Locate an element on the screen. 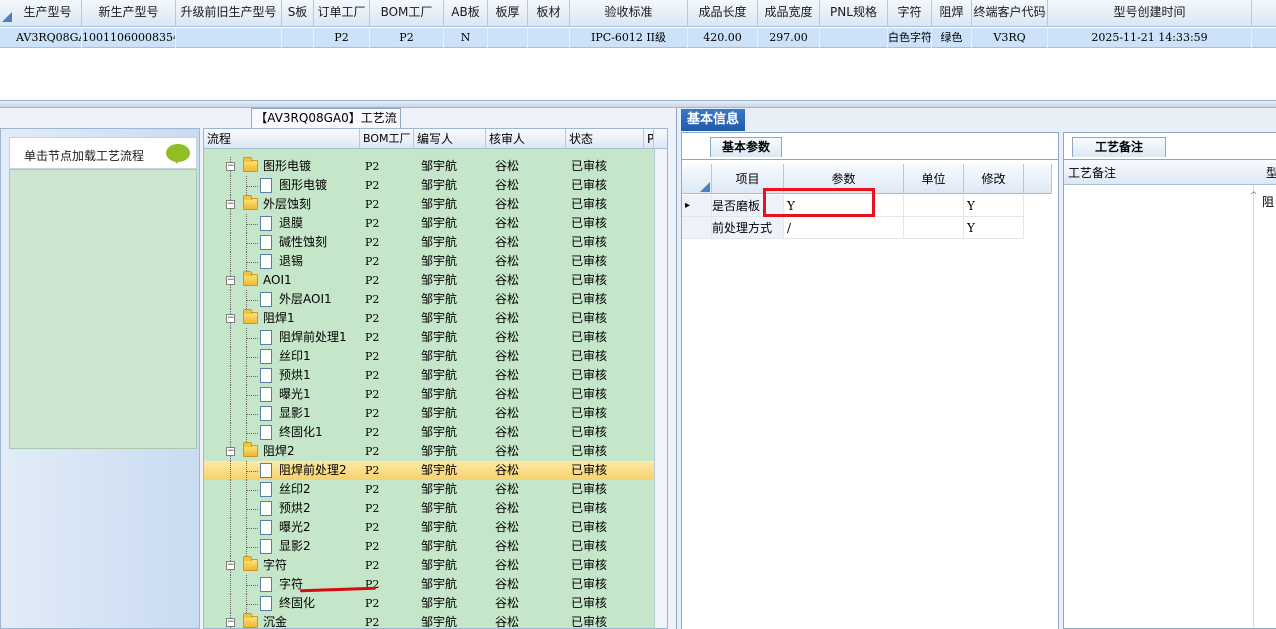 The height and width of the screenshot is (629, 1276). tree-col-0: 流程 is located at coordinates (282, 139).